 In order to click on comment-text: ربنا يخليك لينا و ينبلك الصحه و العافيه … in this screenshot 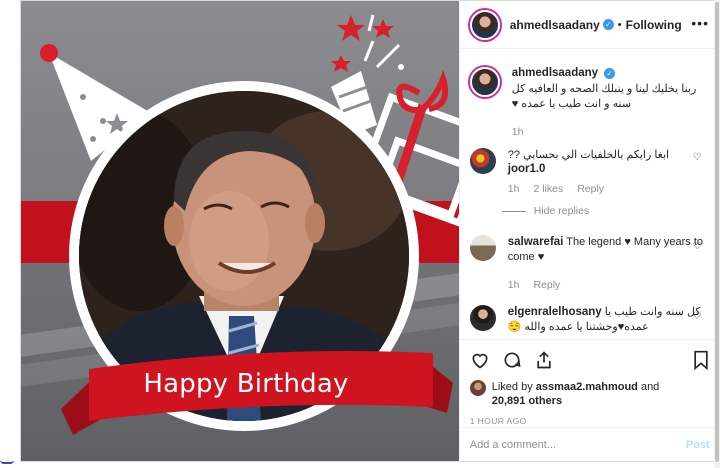, I will do `click(604, 96)`.